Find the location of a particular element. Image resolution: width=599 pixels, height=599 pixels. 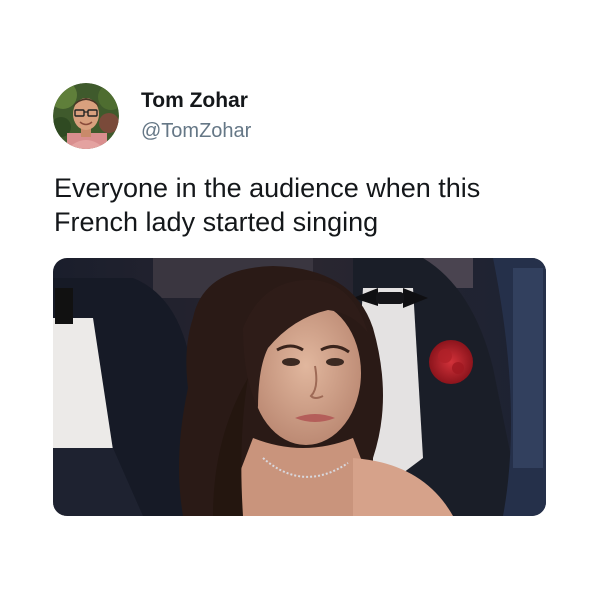

author-avatar is located at coordinates (86, 116).